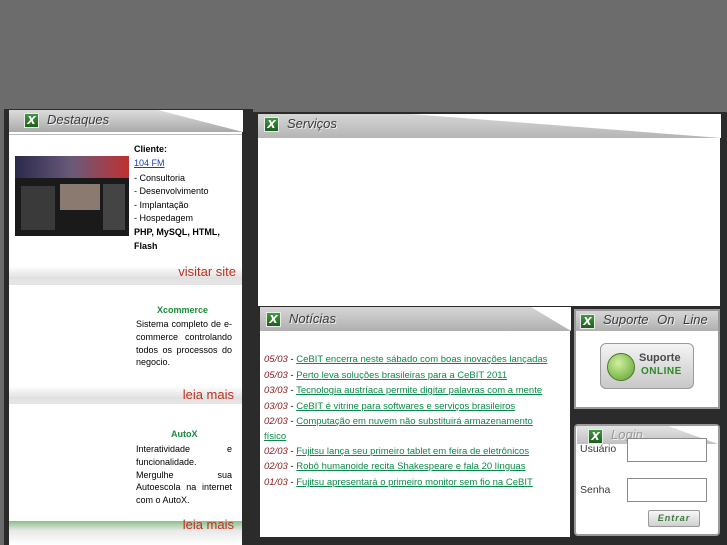 This screenshot has height=545, width=727. I want to click on news-date: 01/03, so click(276, 482).